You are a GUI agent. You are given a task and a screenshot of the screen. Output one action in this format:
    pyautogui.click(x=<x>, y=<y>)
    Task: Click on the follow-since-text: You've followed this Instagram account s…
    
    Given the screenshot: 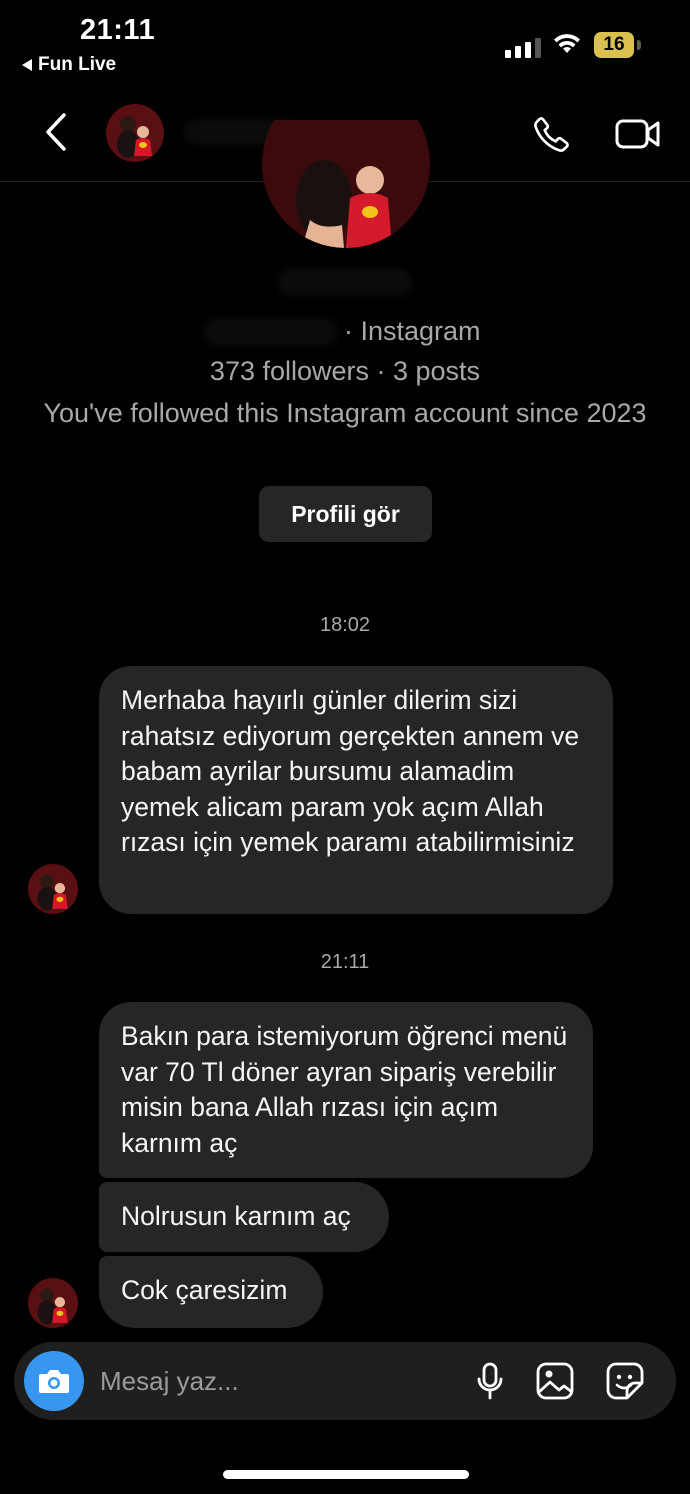 What is the action you would take?
    pyautogui.click(x=345, y=413)
    